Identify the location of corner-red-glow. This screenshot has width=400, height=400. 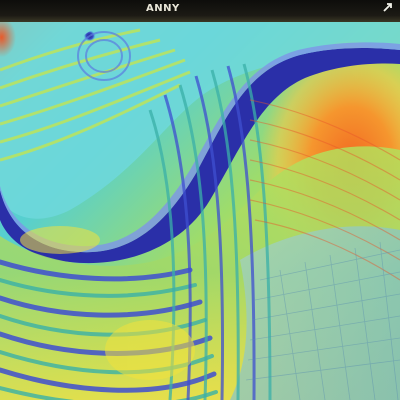
(40, 77).